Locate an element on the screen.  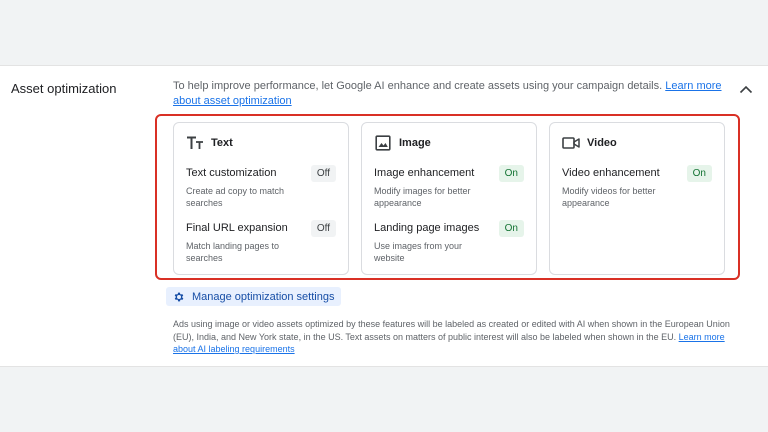
image-icon is located at coordinates (383, 143).